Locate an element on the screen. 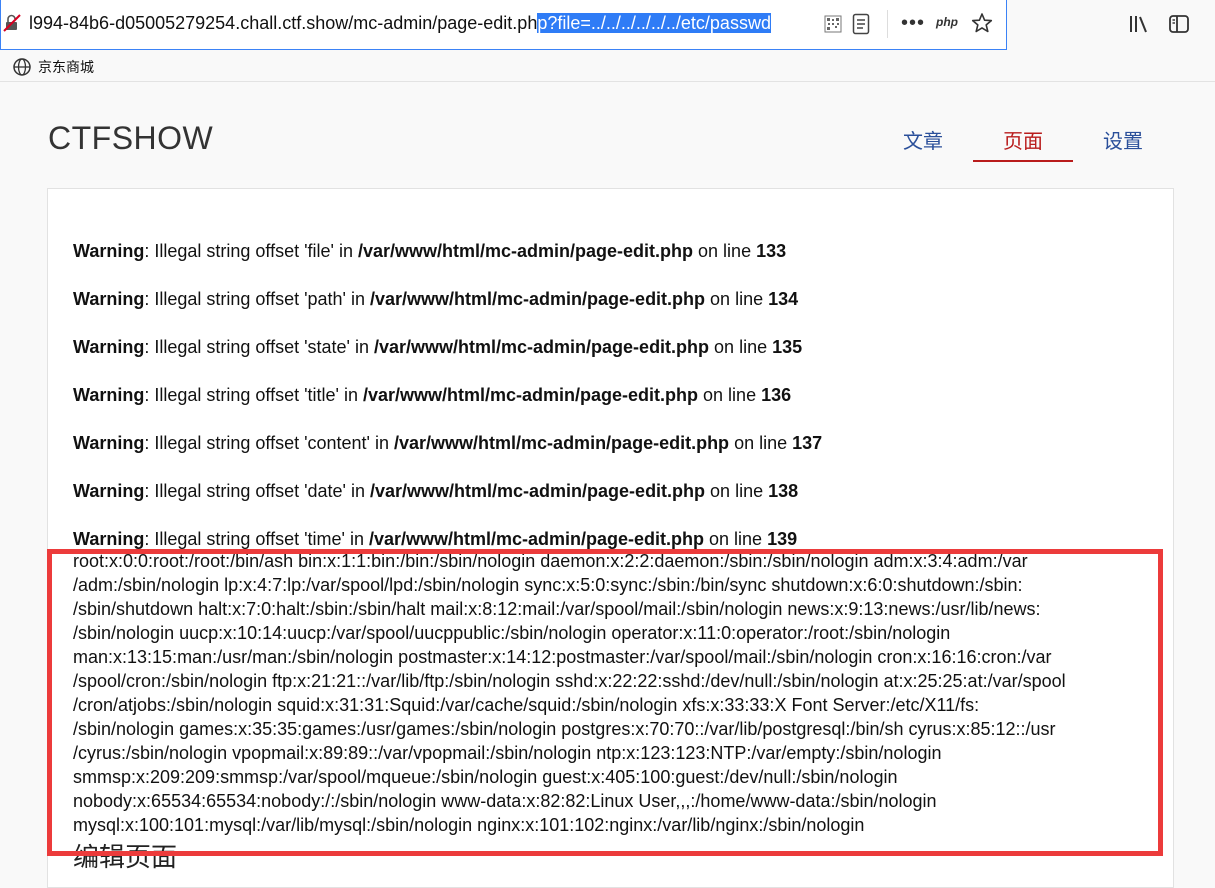 Image resolution: width=1215 pixels, height=888 pixels. insecure-lock-icon is located at coordinates (12, 23).